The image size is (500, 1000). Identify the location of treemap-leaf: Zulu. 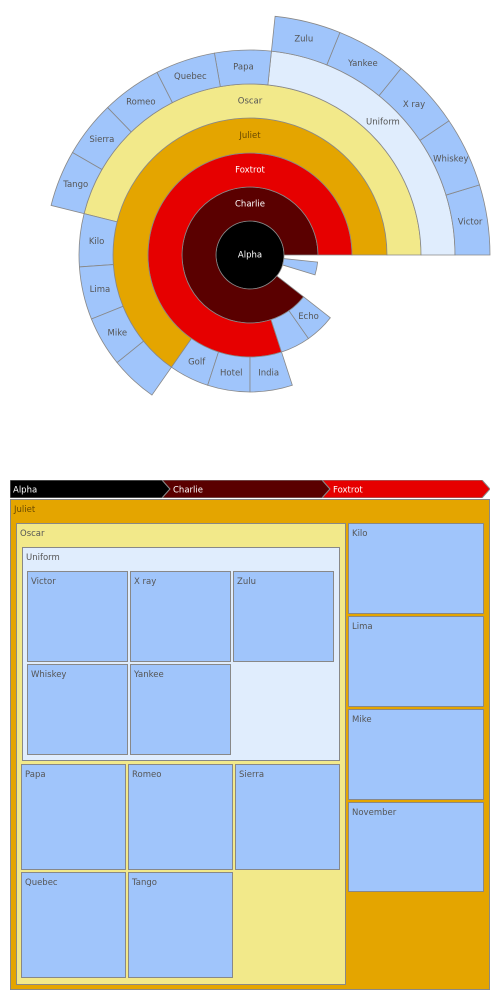
(283, 616).